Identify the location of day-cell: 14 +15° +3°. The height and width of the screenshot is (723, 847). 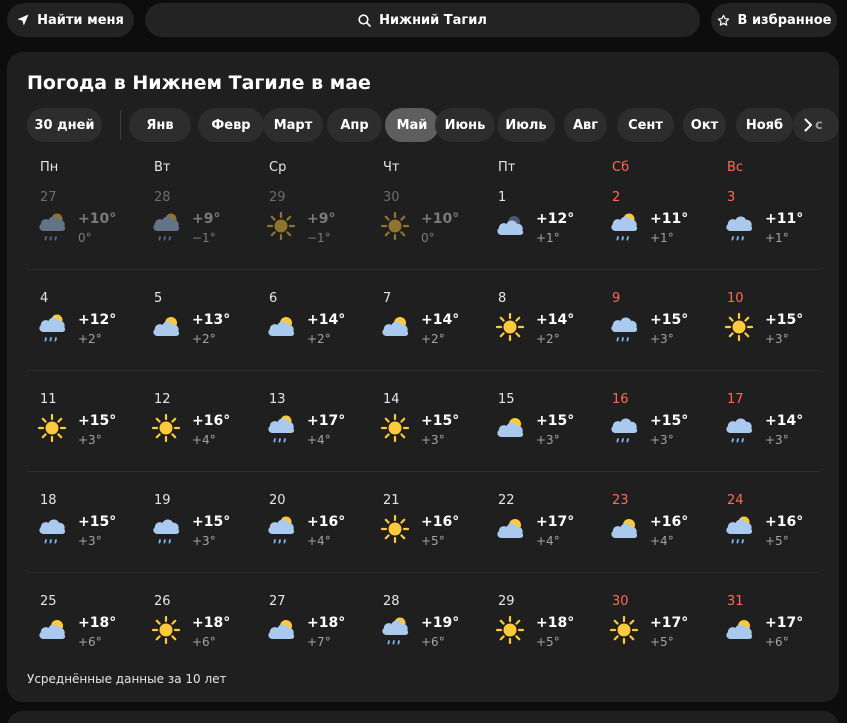
(426, 427).